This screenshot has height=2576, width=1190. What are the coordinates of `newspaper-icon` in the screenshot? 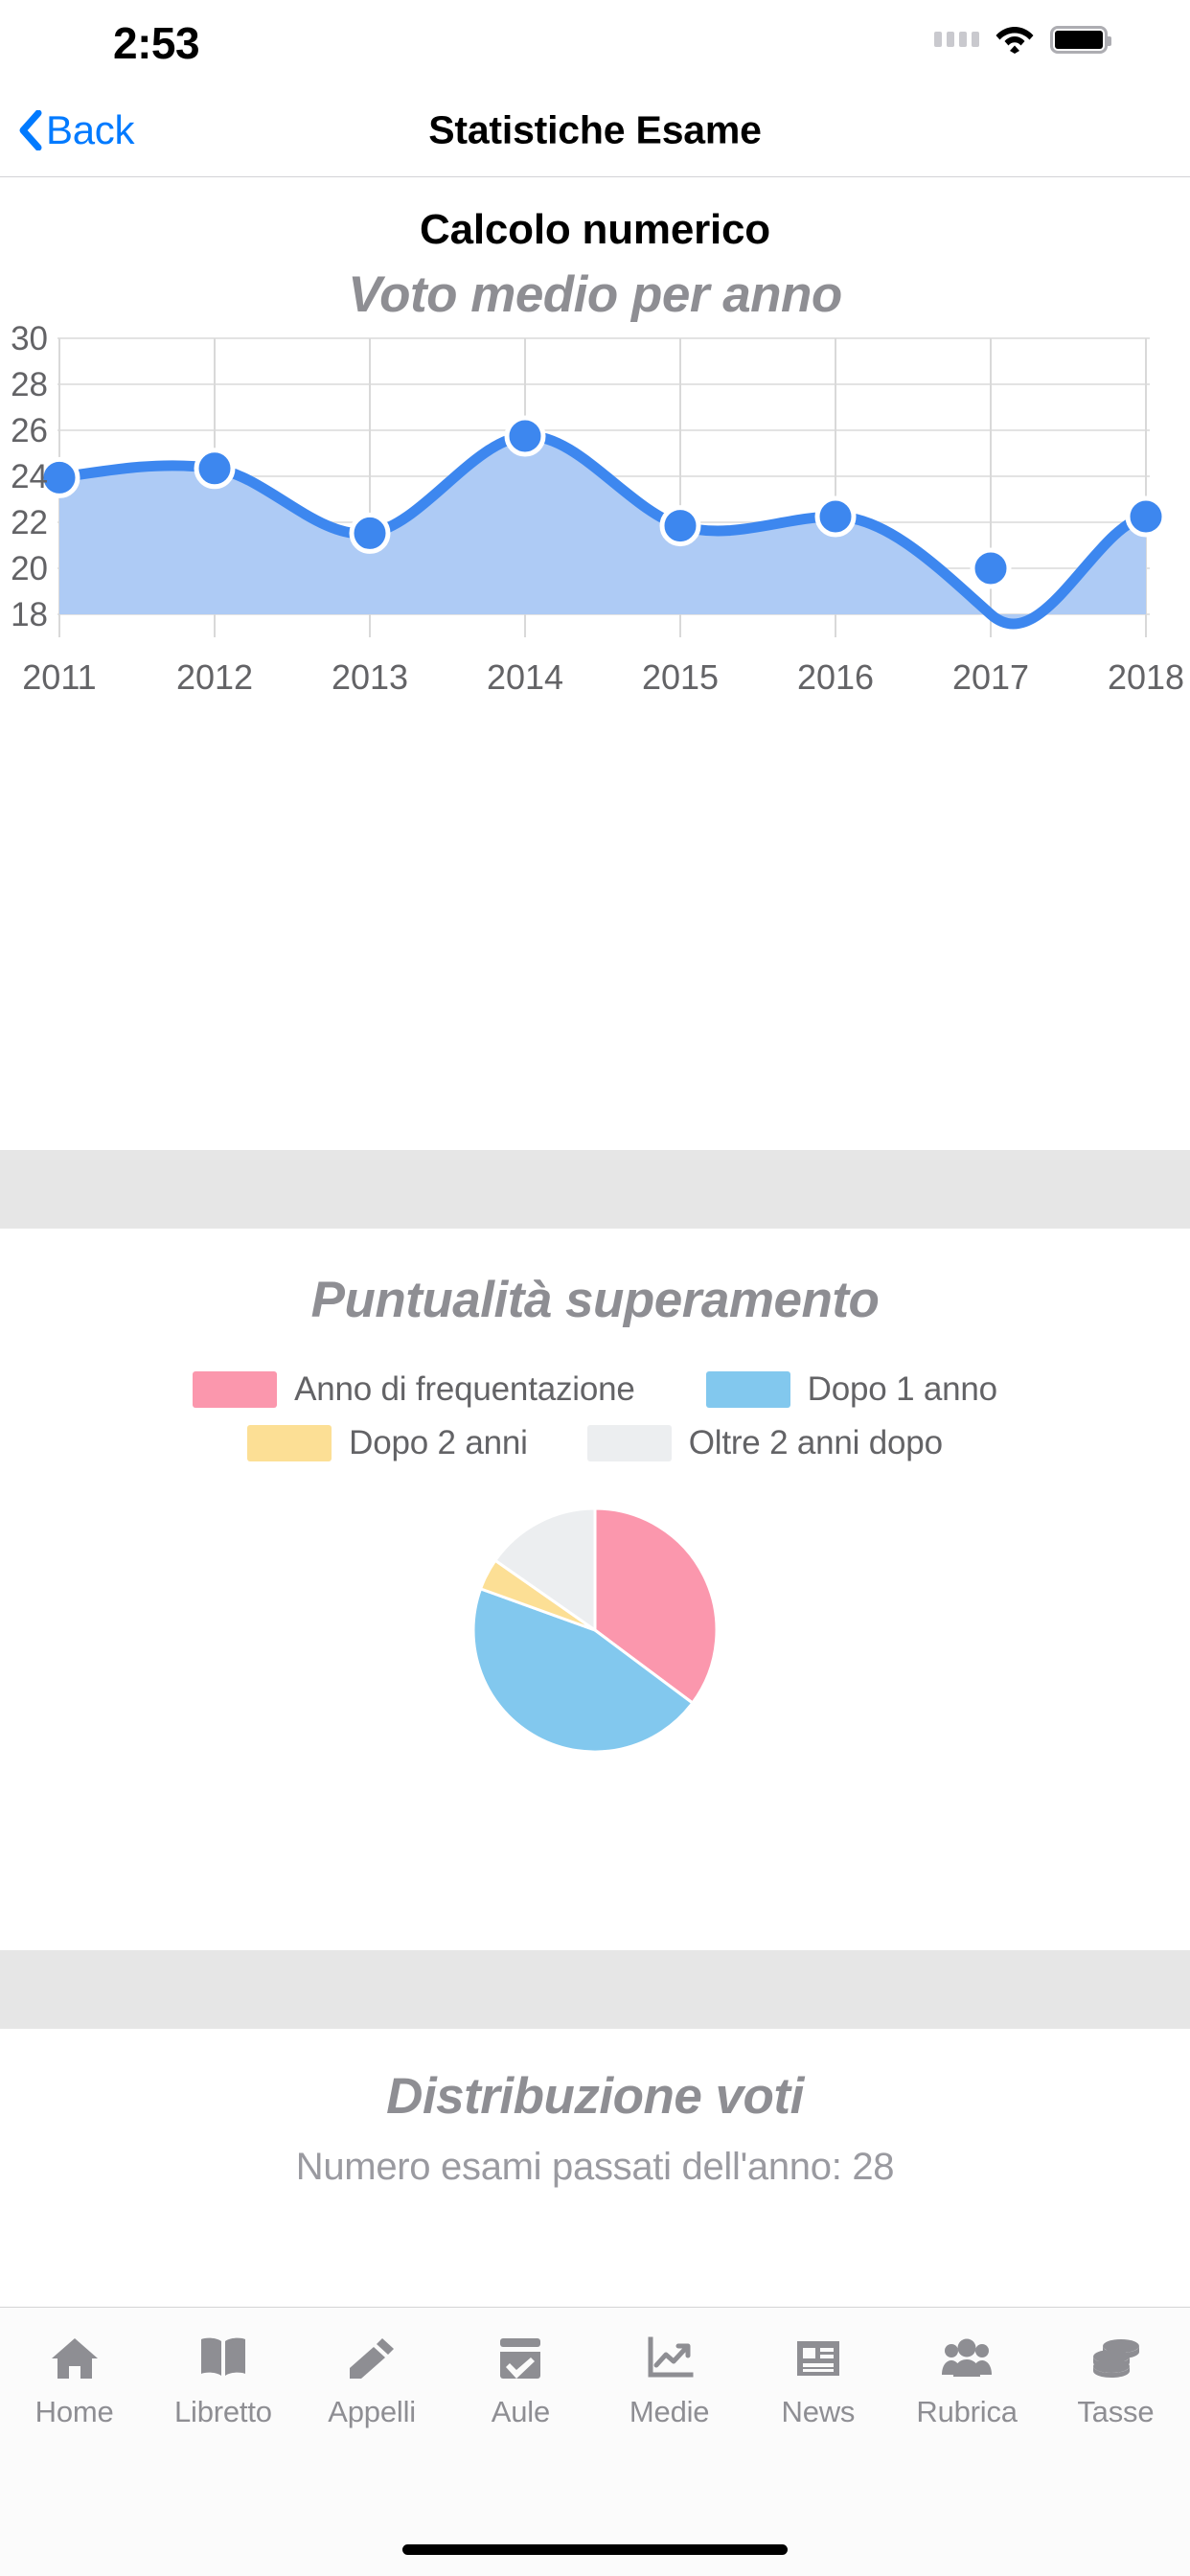 It's located at (818, 2358).